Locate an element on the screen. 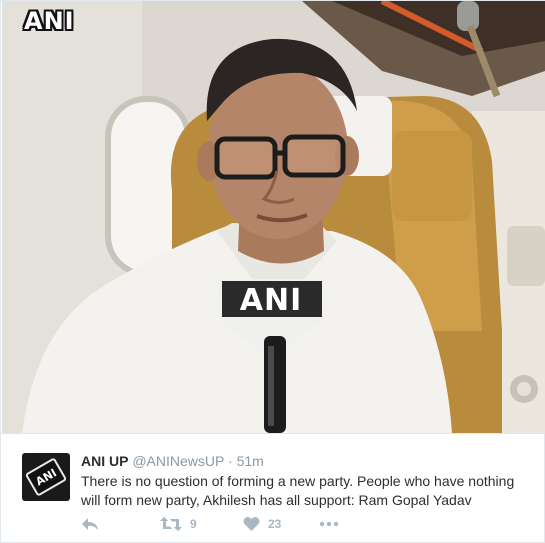 The width and height of the screenshot is (545, 543). microphone-logo: ANI is located at coordinates (271, 300).